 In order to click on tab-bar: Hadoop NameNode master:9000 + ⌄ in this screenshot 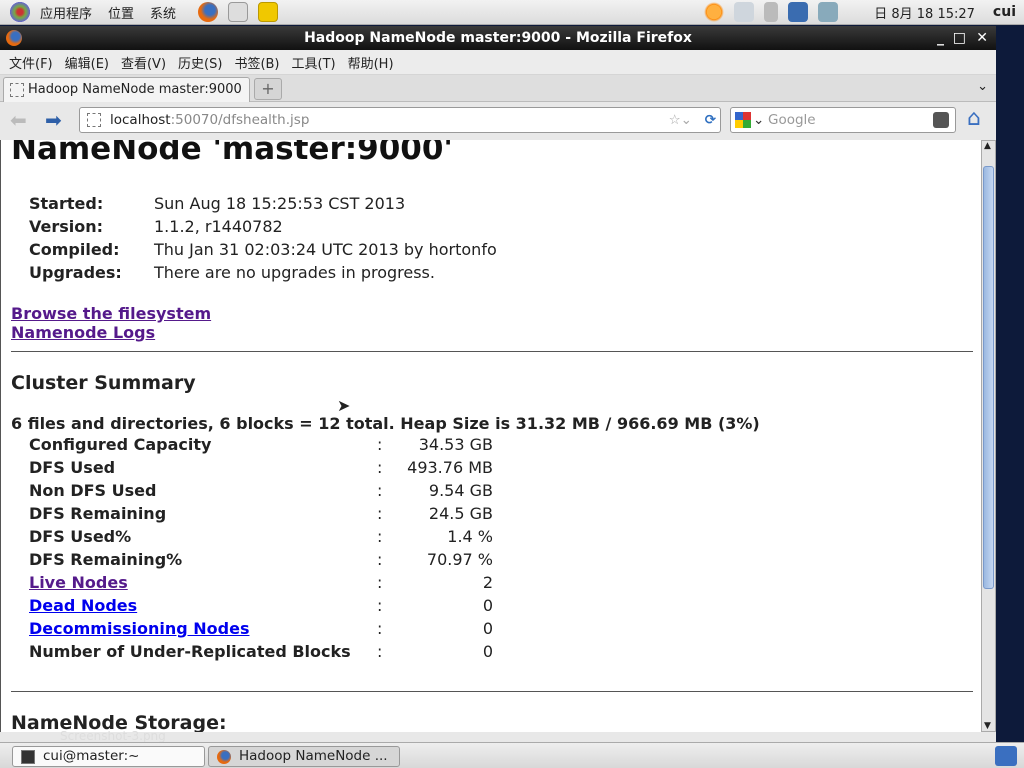, I will do `click(498, 88)`.